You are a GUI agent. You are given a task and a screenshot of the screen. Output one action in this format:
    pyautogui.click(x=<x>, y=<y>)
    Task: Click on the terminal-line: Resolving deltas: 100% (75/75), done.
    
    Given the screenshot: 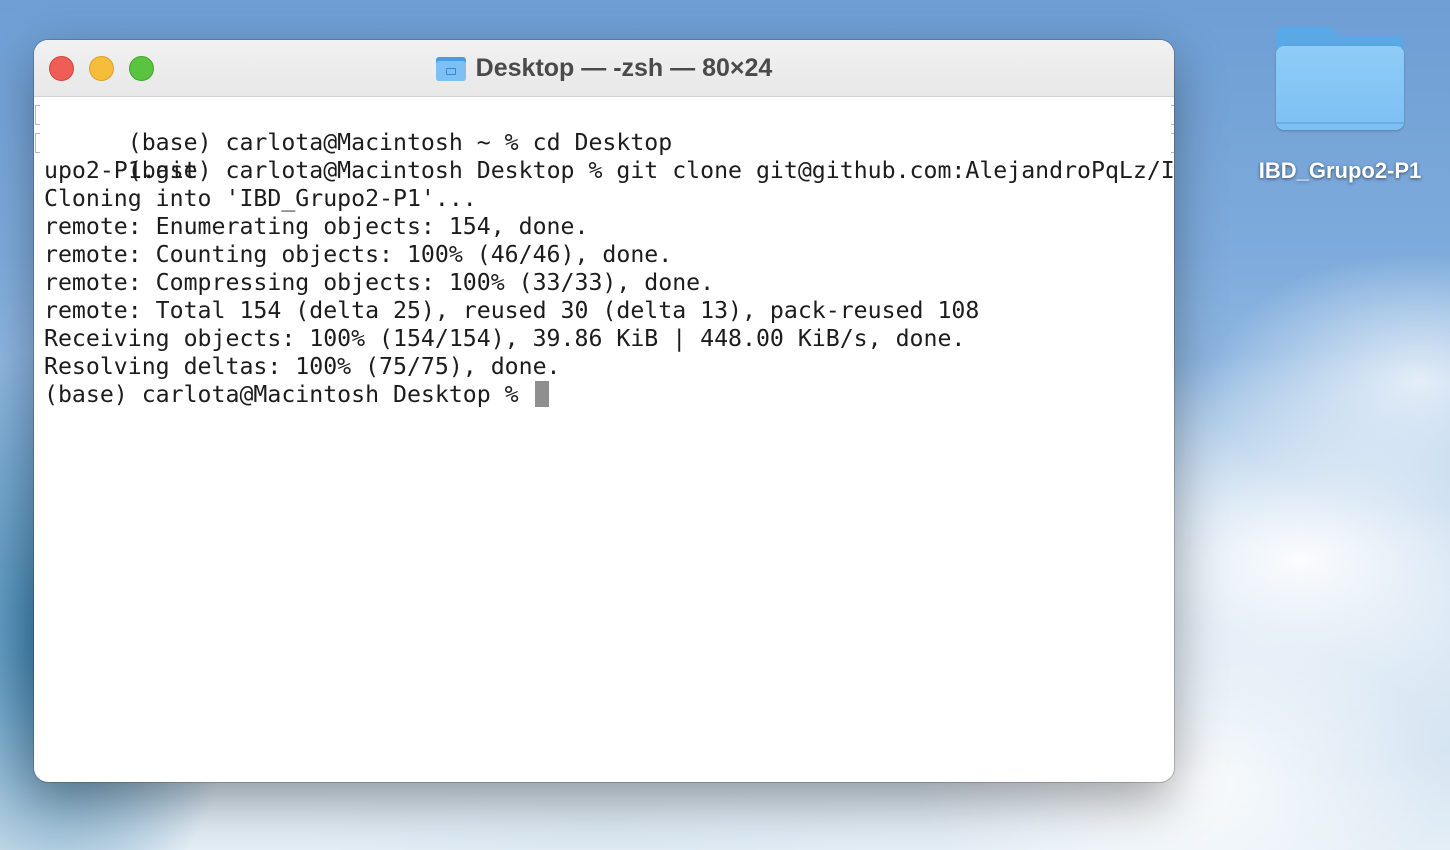 What is the action you would take?
    pyautogui.click(x=609, y=367)
    